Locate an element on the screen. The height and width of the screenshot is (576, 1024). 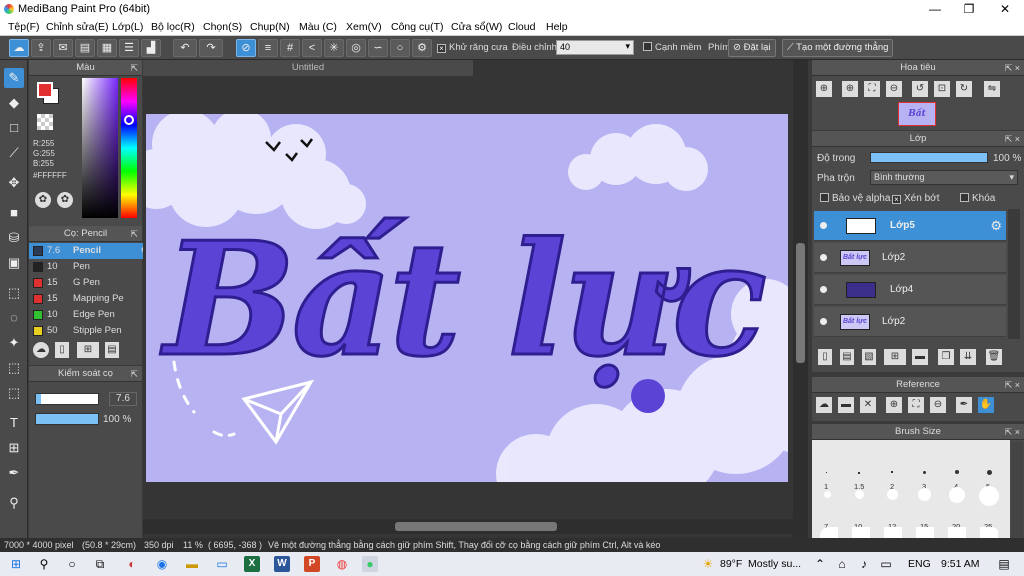
straight-line-button: ⟋ Tạo một đường thẳng is located at coordinates (838, 48).